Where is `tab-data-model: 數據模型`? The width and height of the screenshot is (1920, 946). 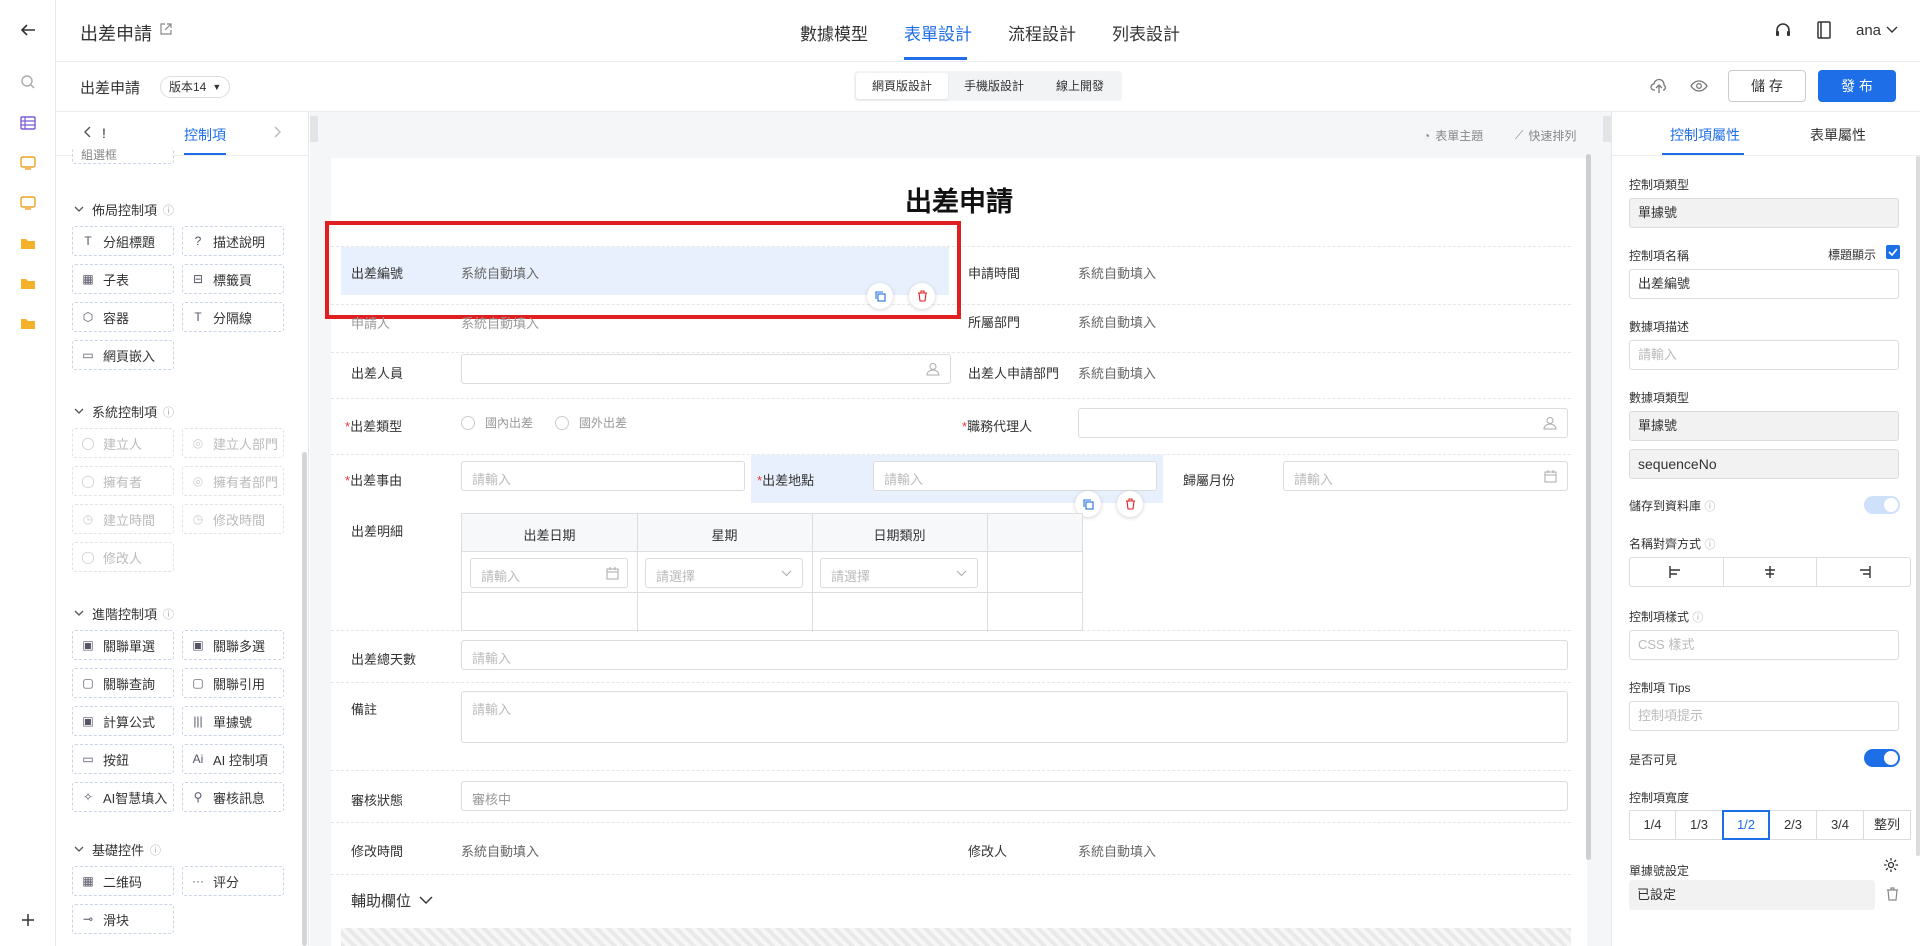 tab-data-model: 數據模型 is located at coordinates (834, 32).